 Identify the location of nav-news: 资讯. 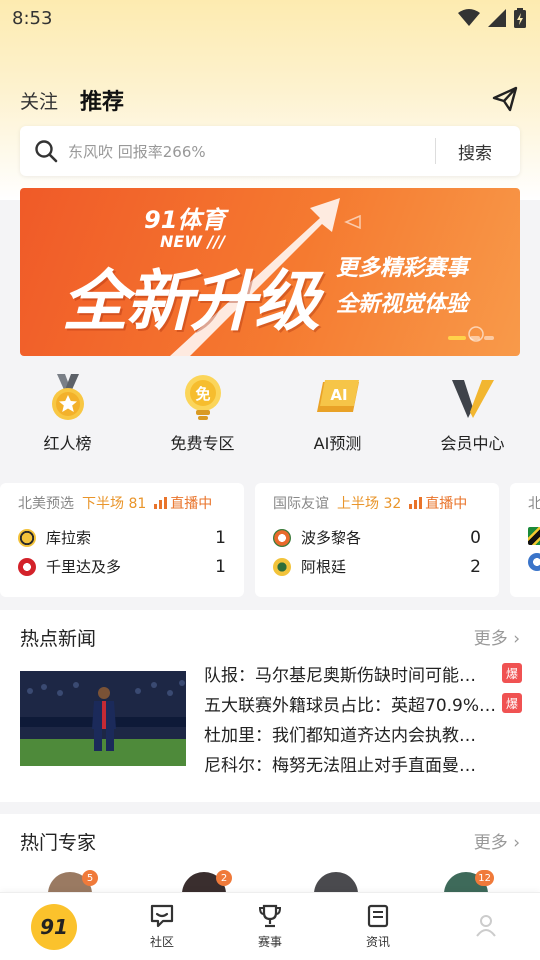
(378, 926).